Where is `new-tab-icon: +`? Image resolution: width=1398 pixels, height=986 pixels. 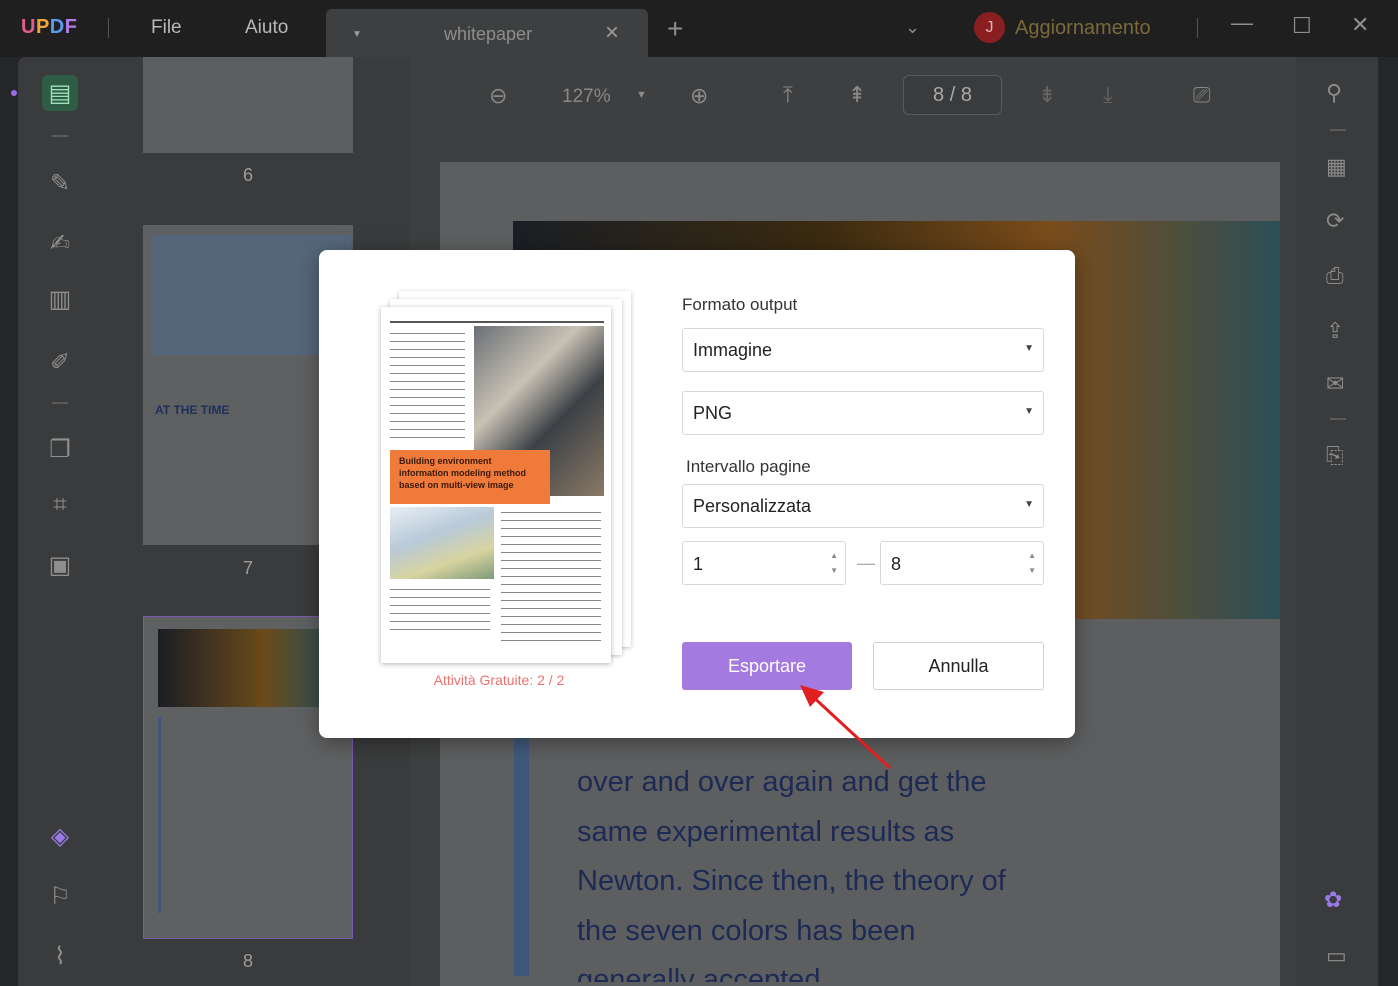
new-tab-icon: + is located at coordinates (675, 29).